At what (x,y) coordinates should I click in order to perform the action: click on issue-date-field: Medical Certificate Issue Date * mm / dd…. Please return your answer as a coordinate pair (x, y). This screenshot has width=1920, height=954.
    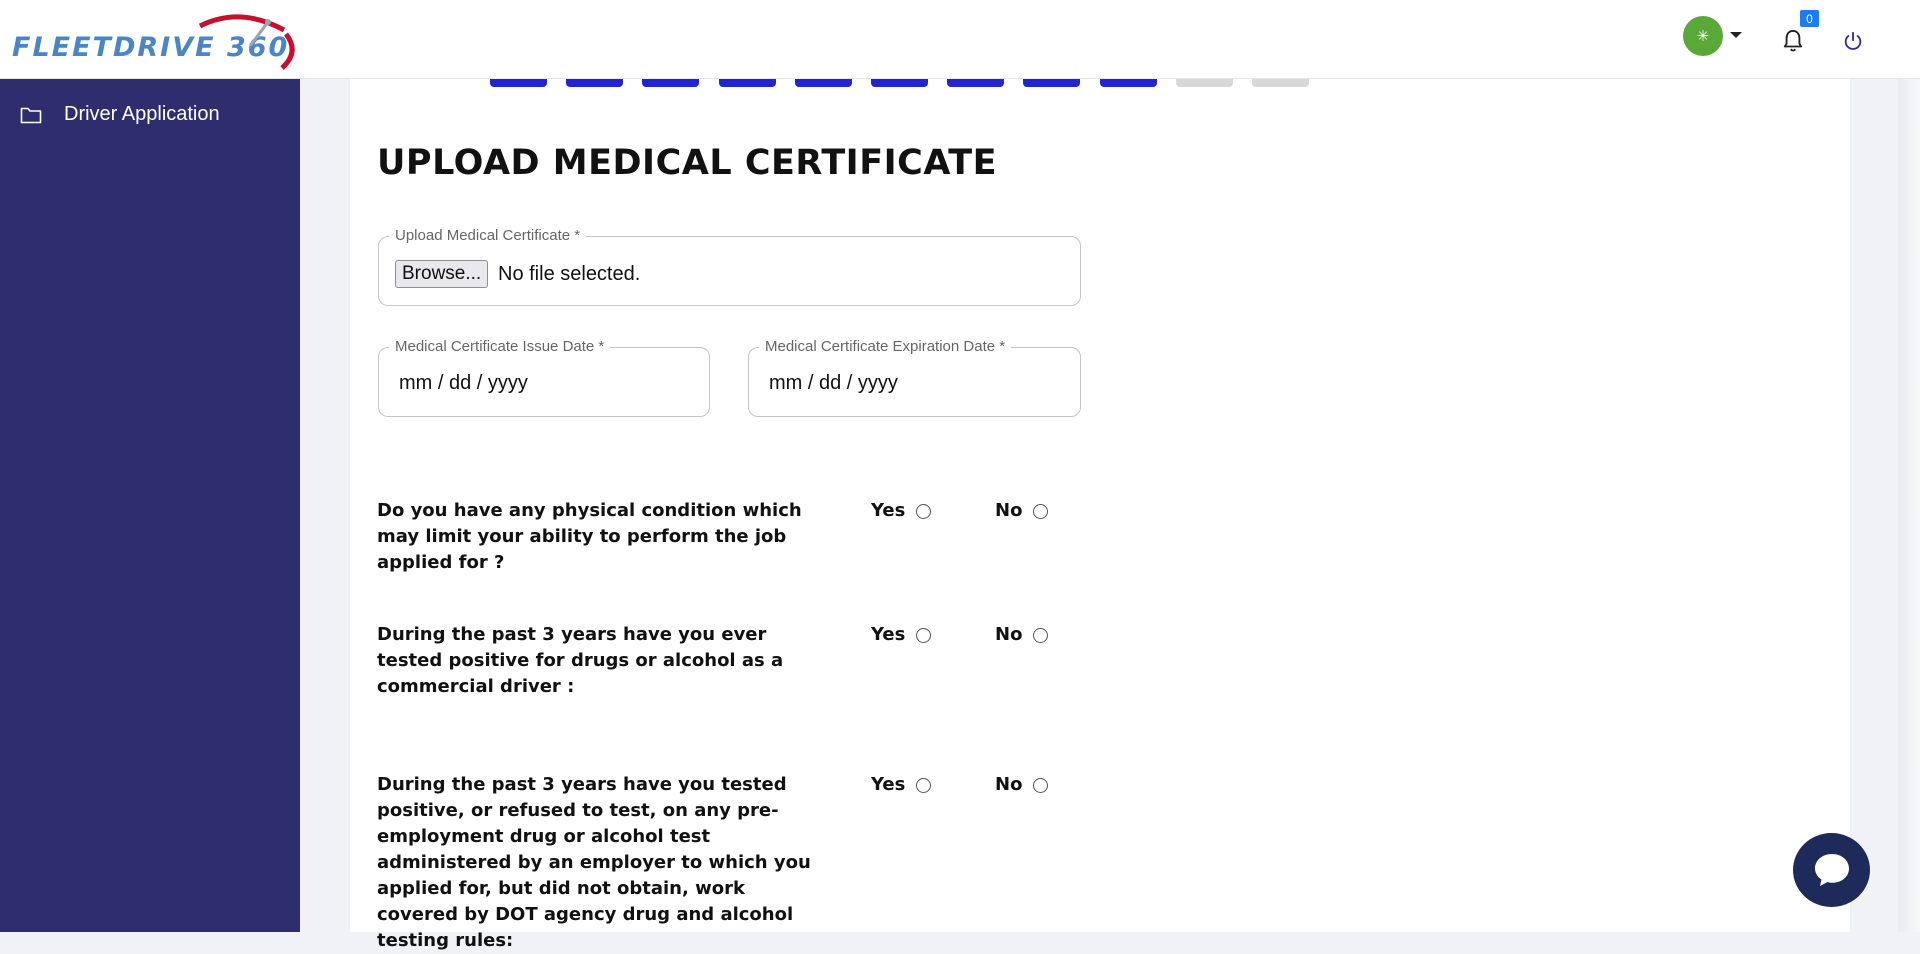
    Looking at the image, I should click on (544, 378).